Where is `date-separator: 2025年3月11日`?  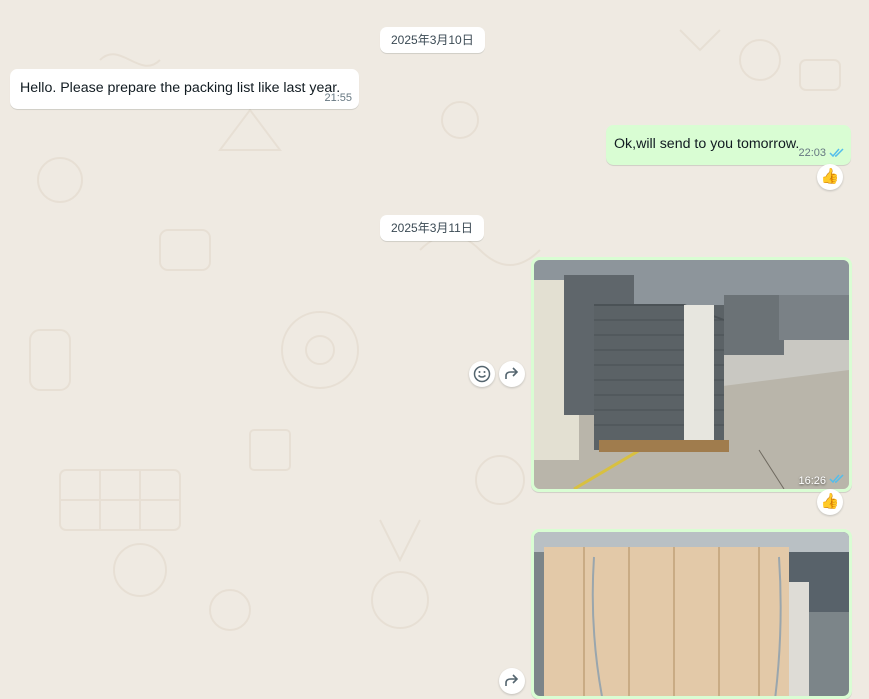
date-separator: 2025年3月11日 is located at coordinates (432, 228).